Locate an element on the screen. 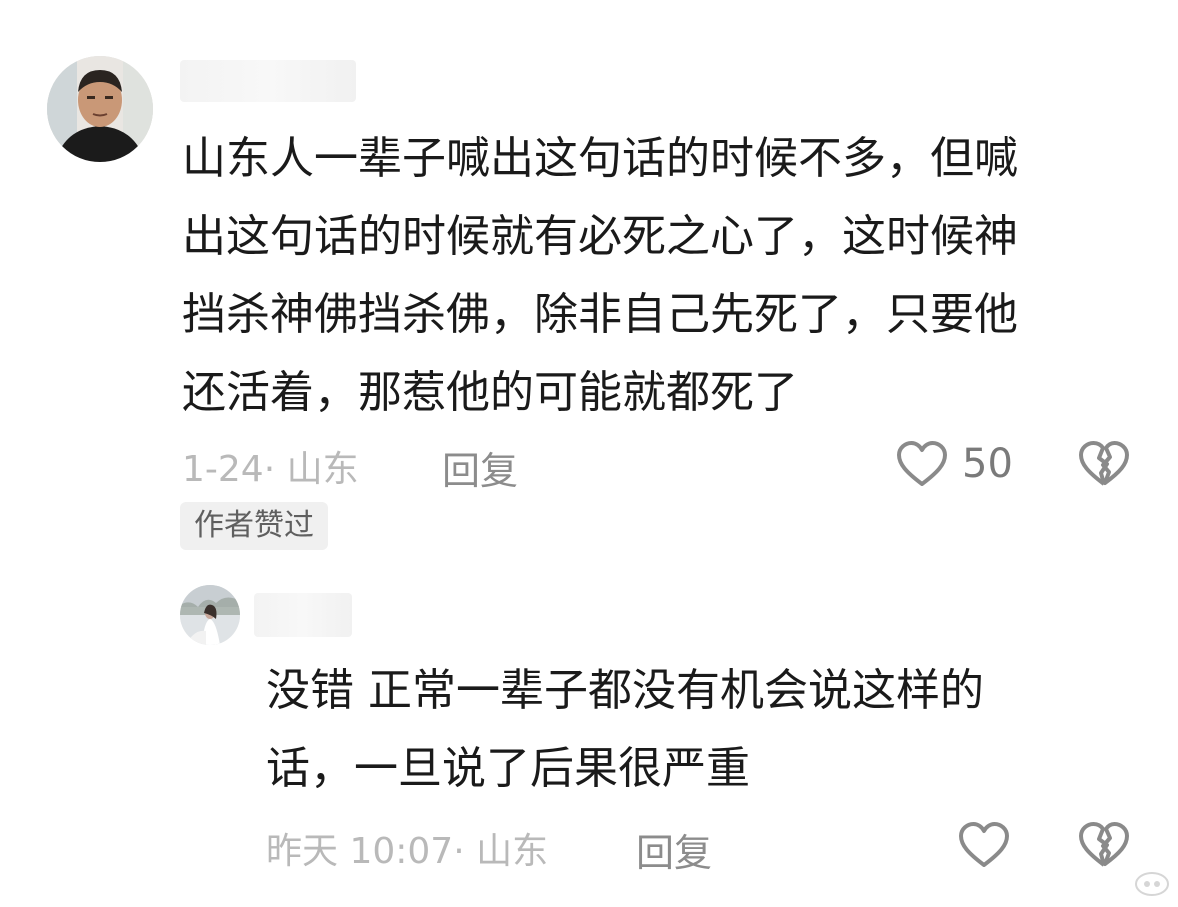  comment-meta: 1-24· 山东 is located at coordinates (270, 469).